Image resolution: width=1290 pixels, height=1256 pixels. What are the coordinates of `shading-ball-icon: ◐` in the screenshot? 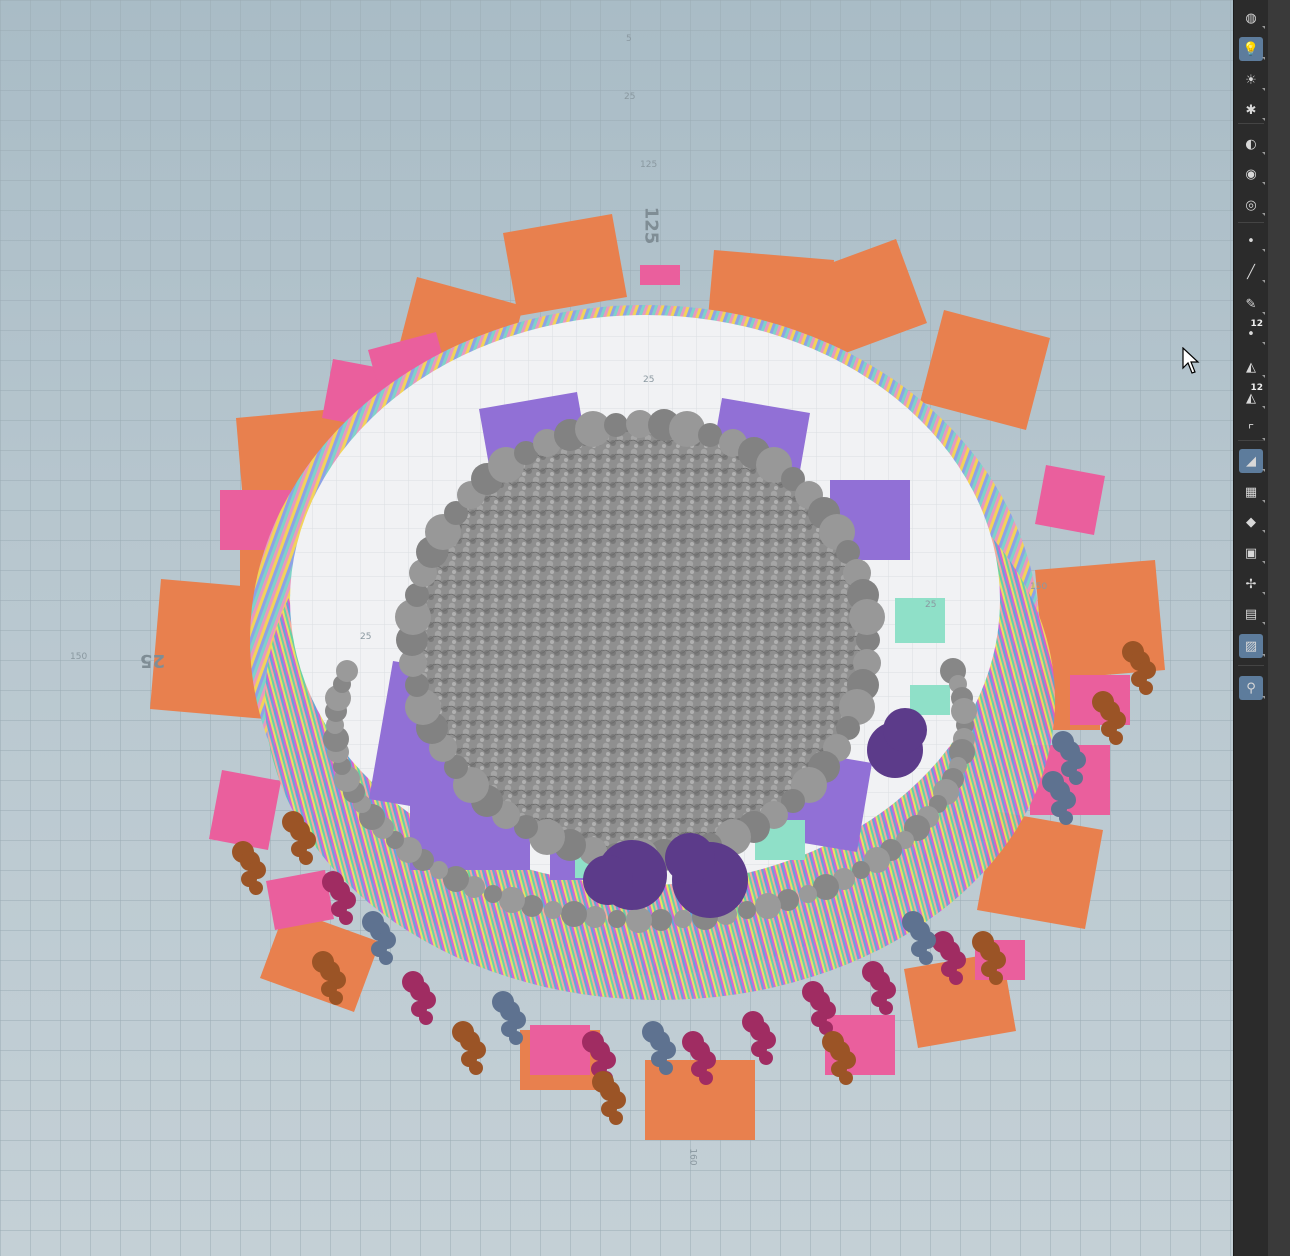 It's located at (1251, 144).